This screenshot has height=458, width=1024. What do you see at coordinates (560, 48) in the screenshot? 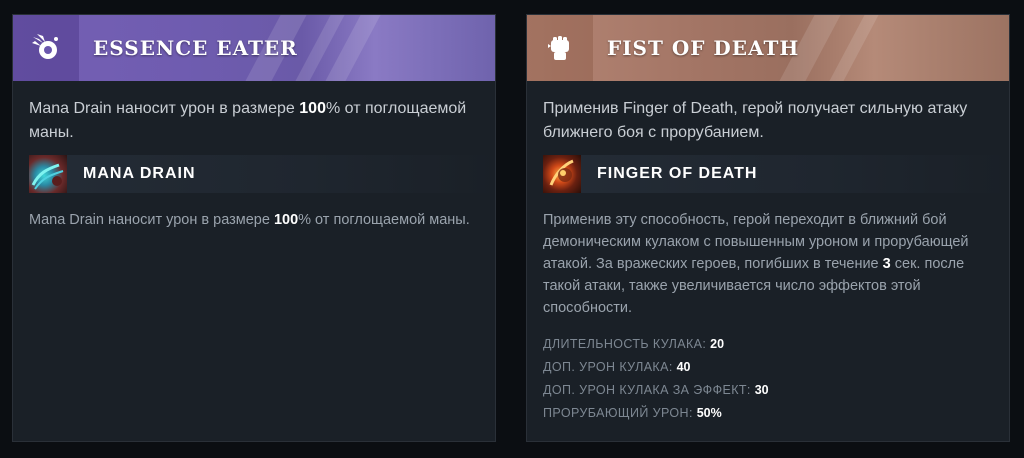
I see `fist-icon` at bounding box center [560, 48].